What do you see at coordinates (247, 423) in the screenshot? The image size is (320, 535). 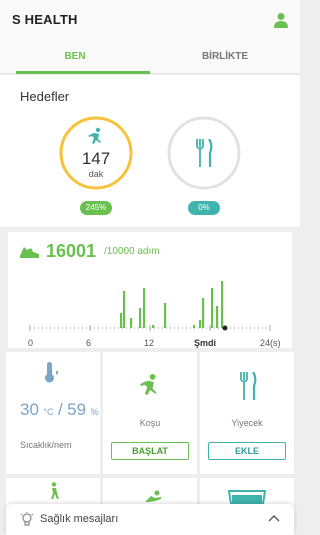 I see `food-title: Yiyecek` at bounding box center [247, 423].